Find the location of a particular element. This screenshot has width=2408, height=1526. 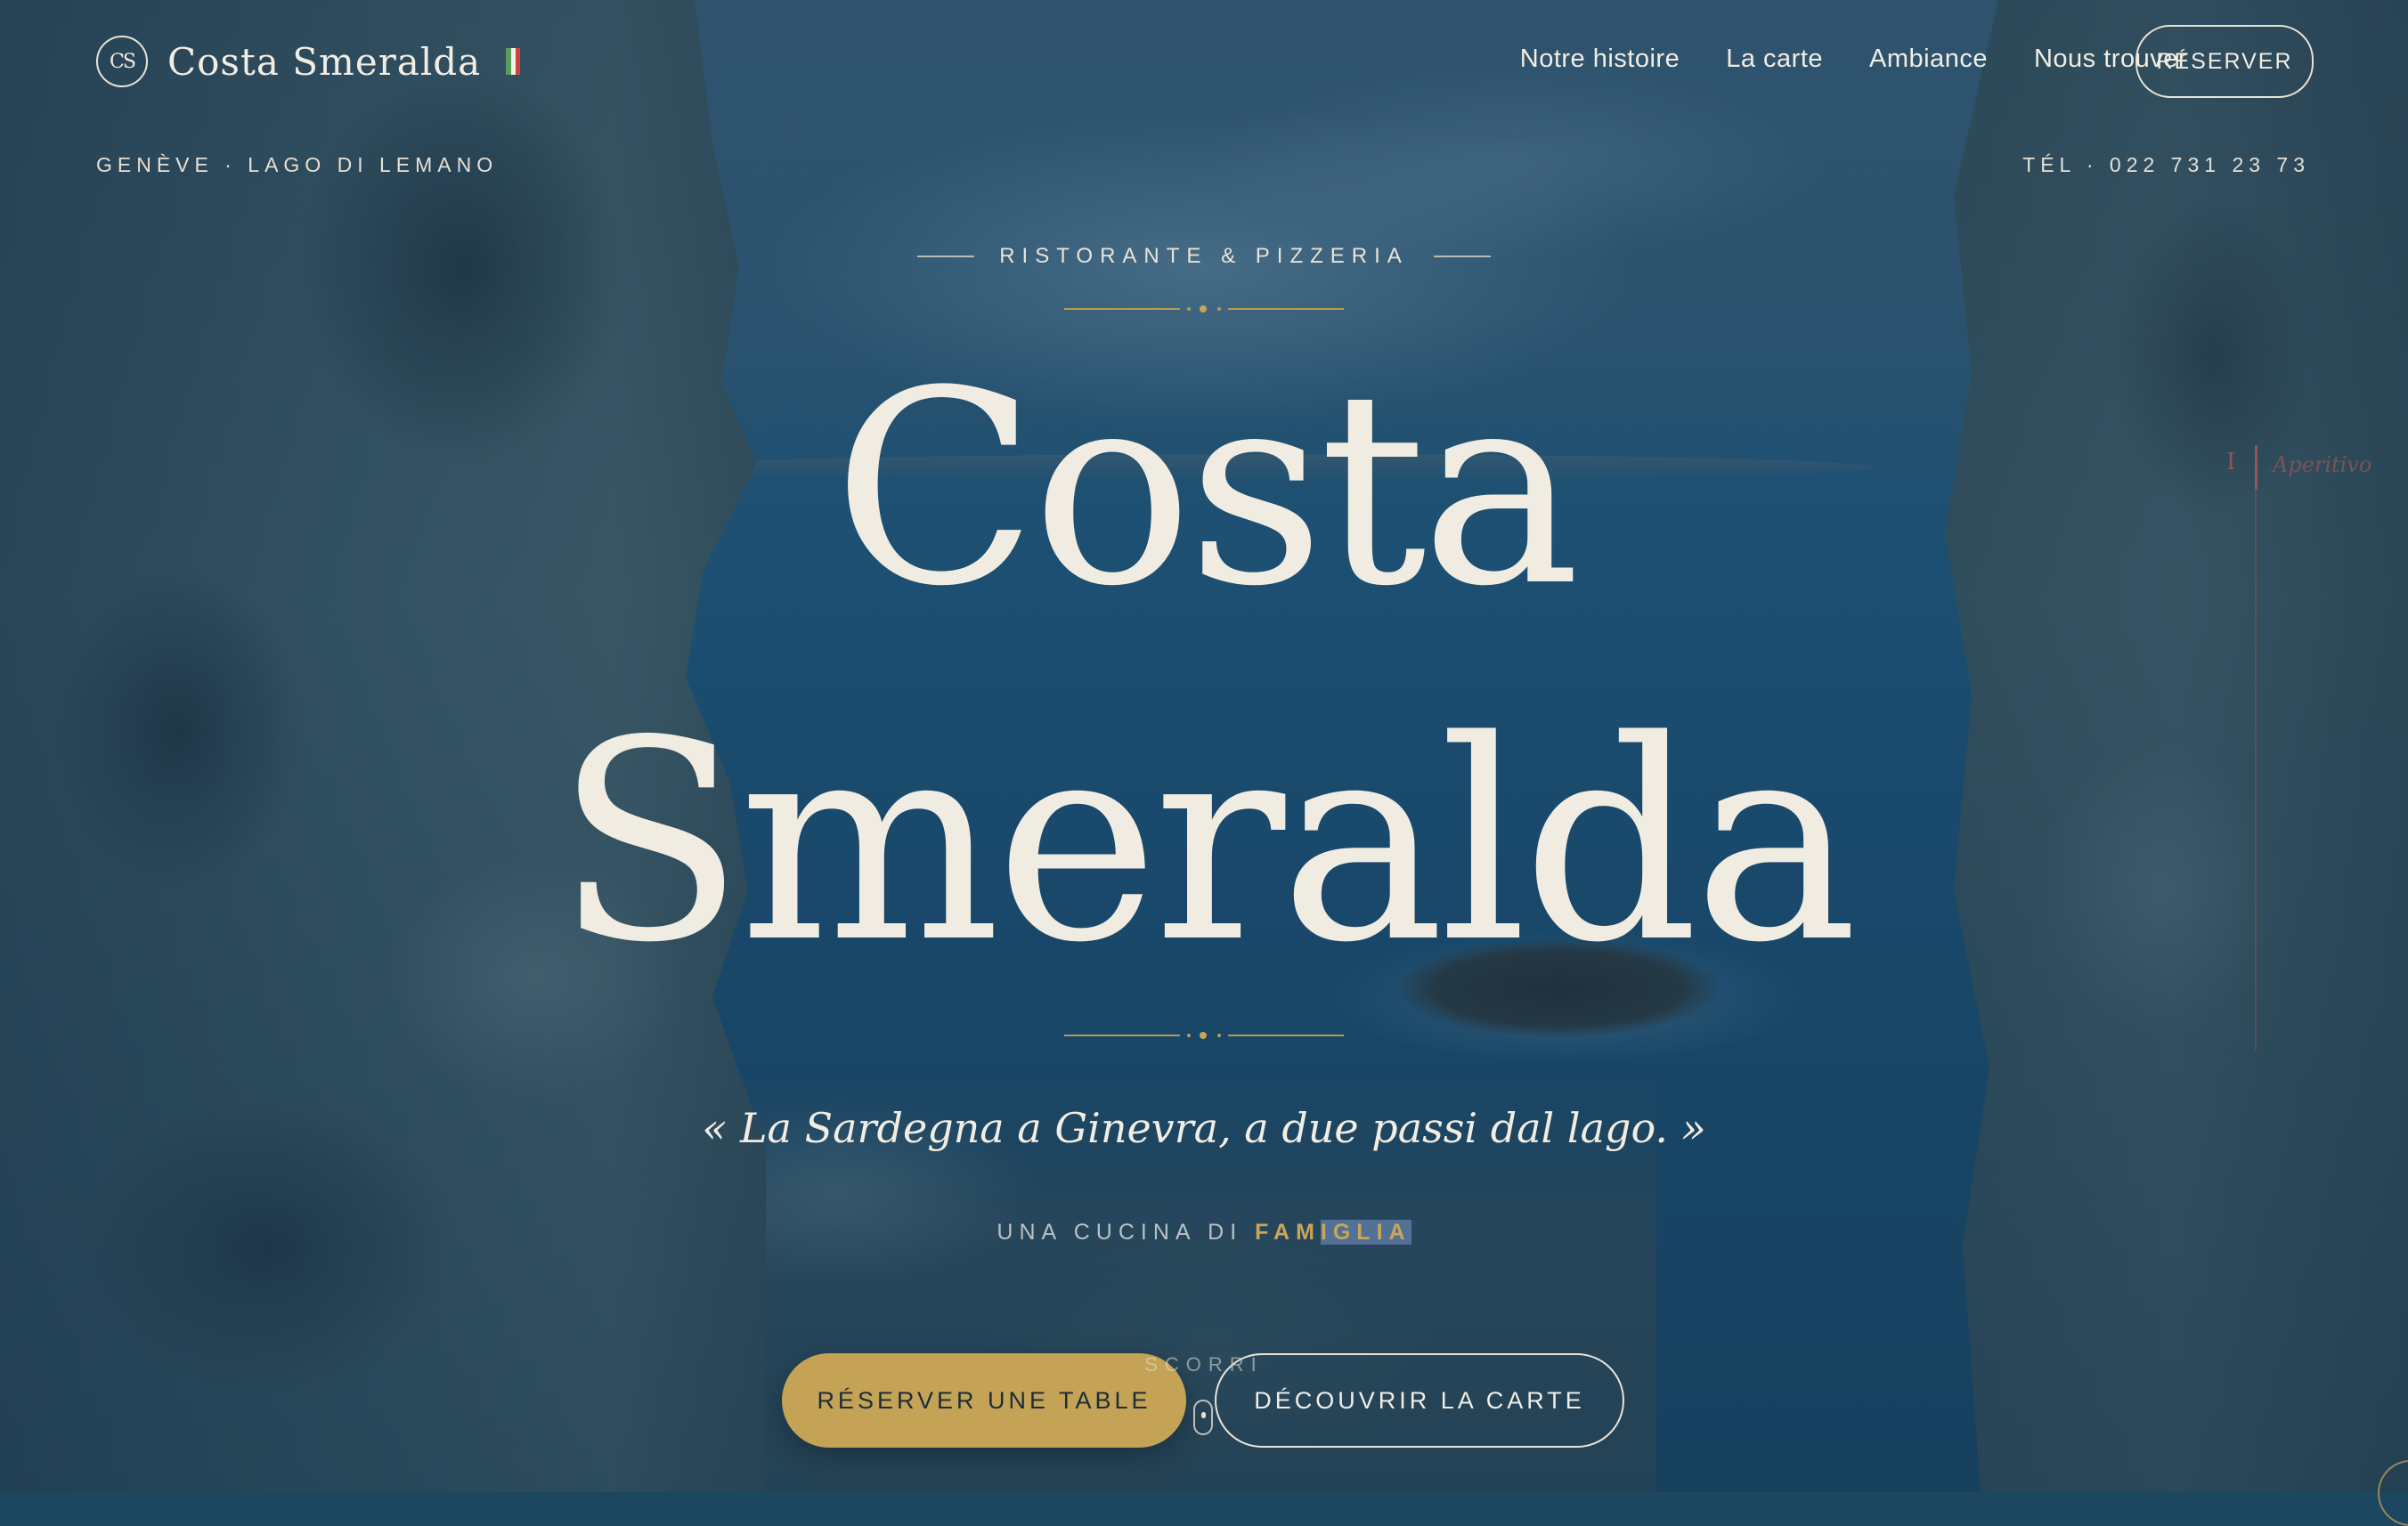

italian-flag-icon is located at coordinates (513, 62).